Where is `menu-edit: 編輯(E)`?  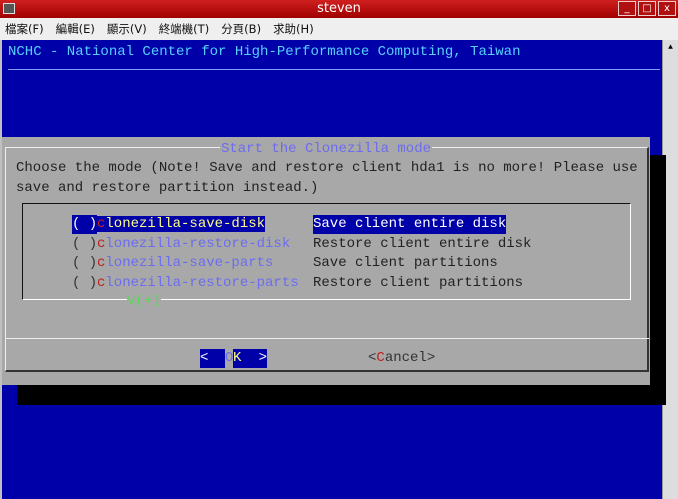 menu-edit: 編輯(E) is located at coordinates (75, 29).